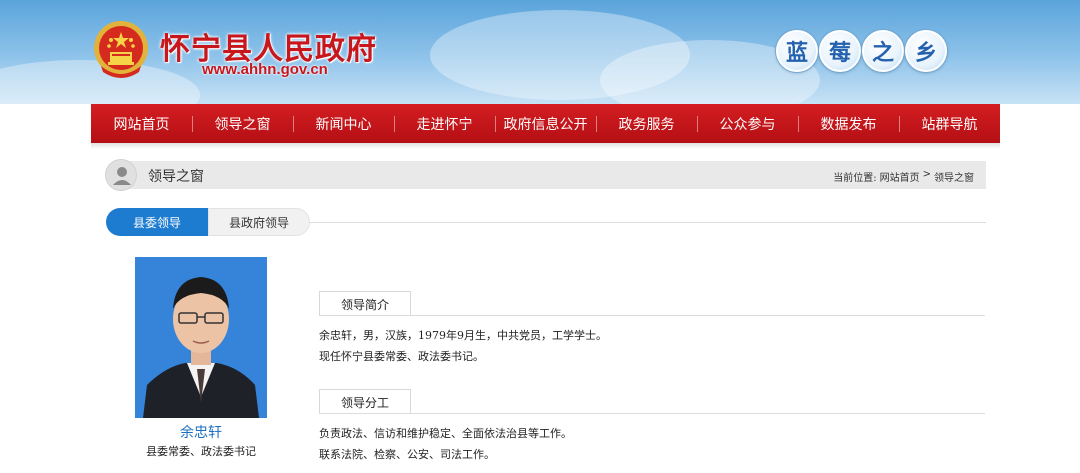 This screenshot has width=1080, height=473. I want to click on intro-line: 余忠轩，男，汉族，1979年9月生，中共党员，工学学士。, so click(463, 335).